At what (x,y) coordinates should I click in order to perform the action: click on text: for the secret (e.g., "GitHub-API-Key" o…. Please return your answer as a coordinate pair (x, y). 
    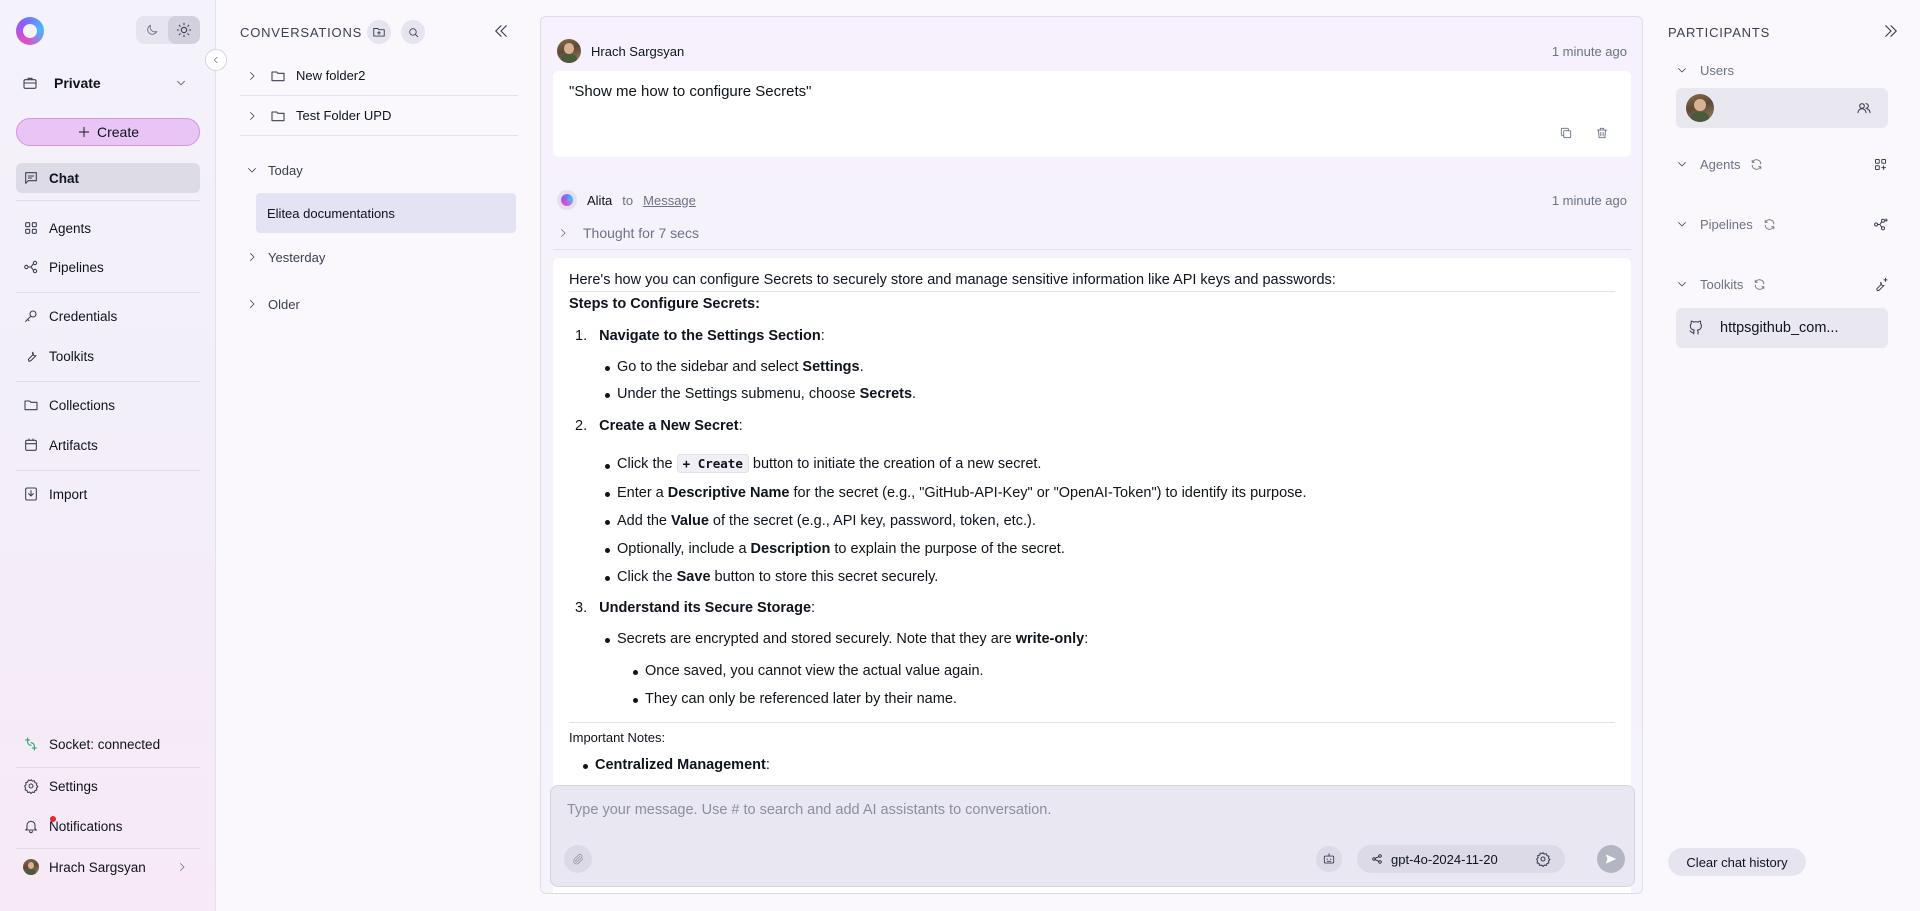
    Looking at the image, I should click on (1048, 493).